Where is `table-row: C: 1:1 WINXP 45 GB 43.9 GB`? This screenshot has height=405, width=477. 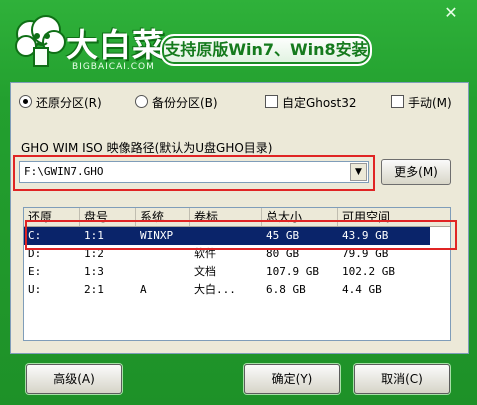
table-row: C: 1:1 WINXP 45 GB 43.9 GB is located at coordinates (237, 236).